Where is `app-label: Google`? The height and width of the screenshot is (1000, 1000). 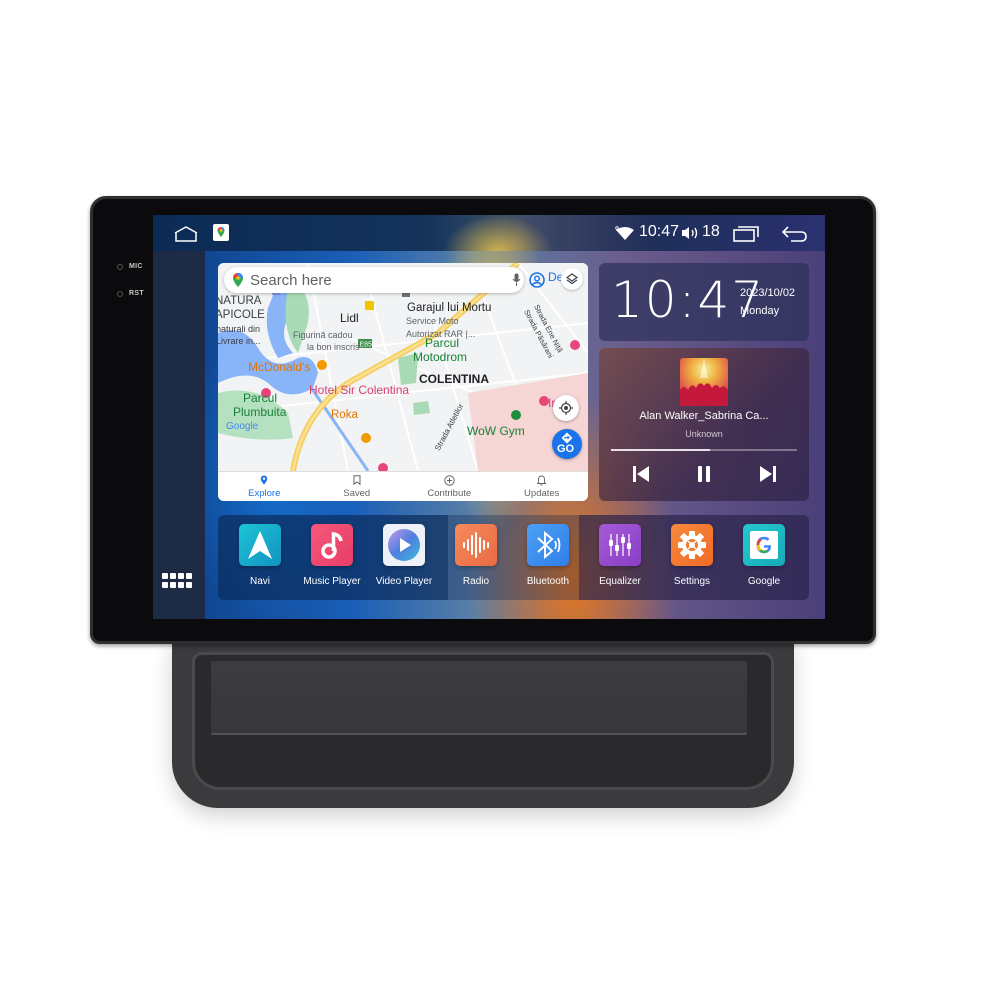
app-label: Google is located at coordinates (764, 581).